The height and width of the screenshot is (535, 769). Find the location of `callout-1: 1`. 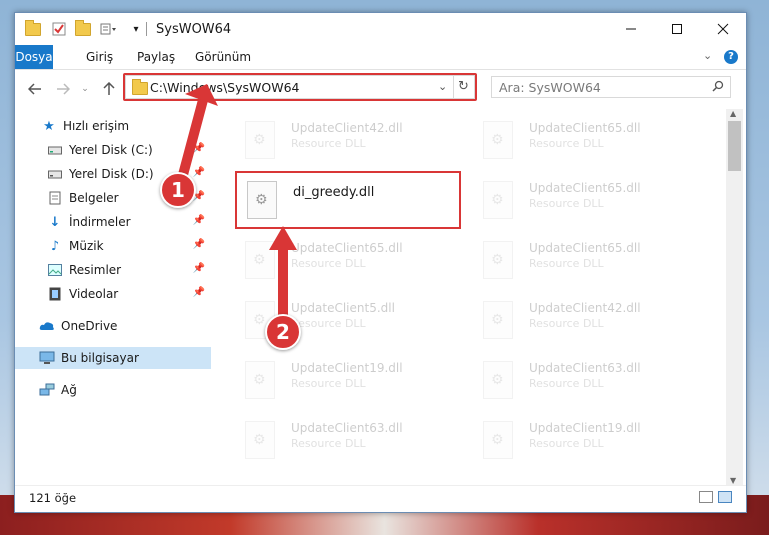

callout-1: 1 is located at coordinates (178, 190).